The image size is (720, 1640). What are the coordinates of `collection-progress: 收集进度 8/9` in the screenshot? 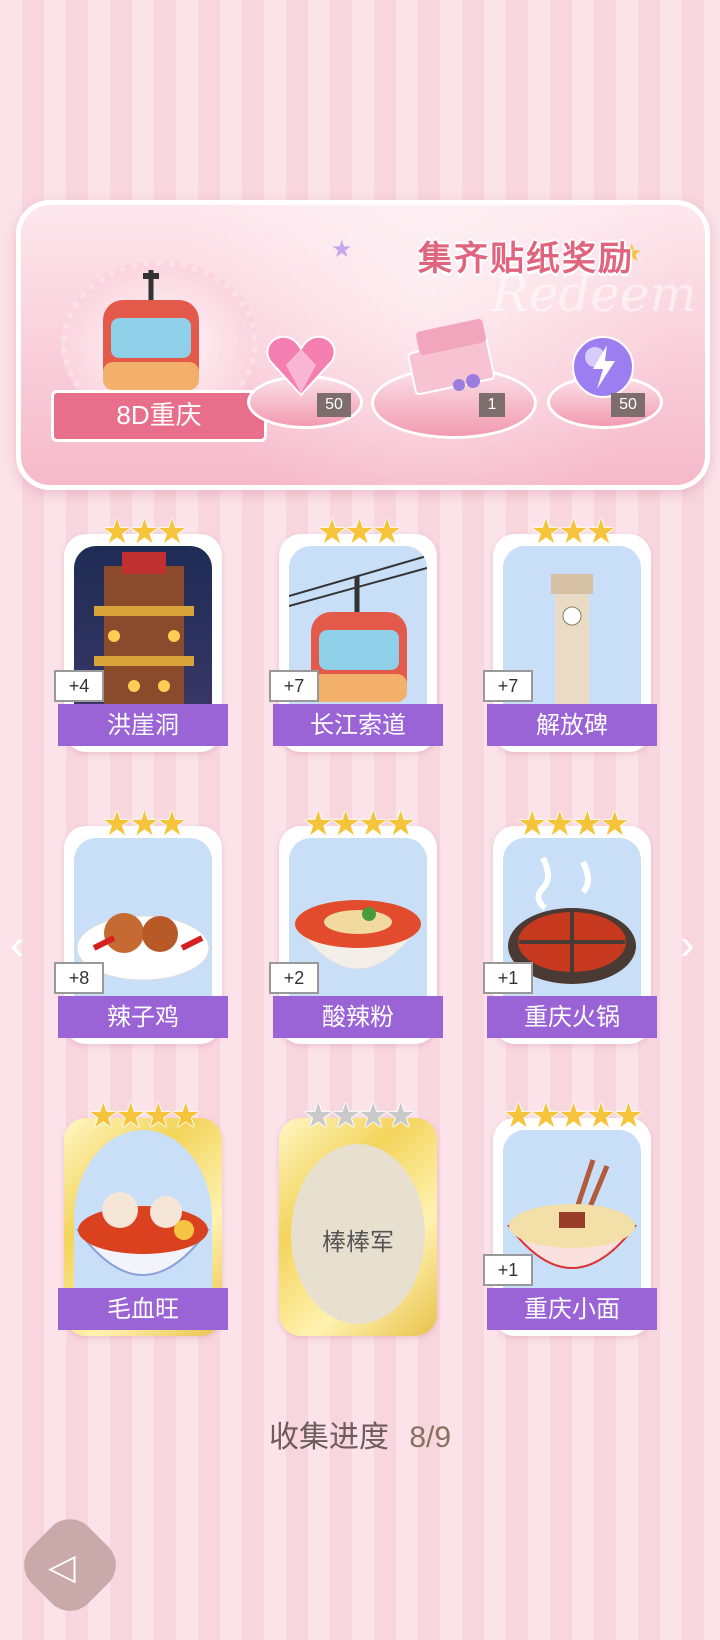 It's located at (360, 1434).